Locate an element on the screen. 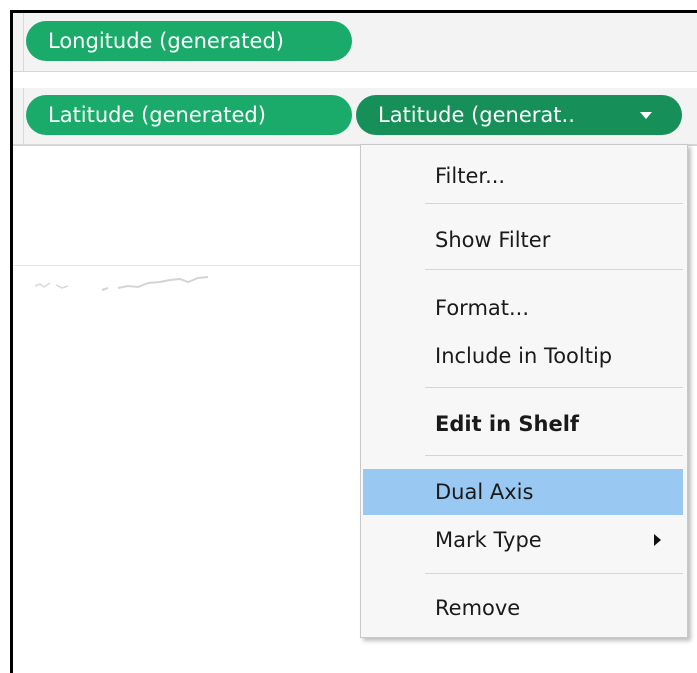 Image resolution: width=697 pixels, height=673 pixels. pill-label: Latitude (generat.. is located at coordinates (476, 115).